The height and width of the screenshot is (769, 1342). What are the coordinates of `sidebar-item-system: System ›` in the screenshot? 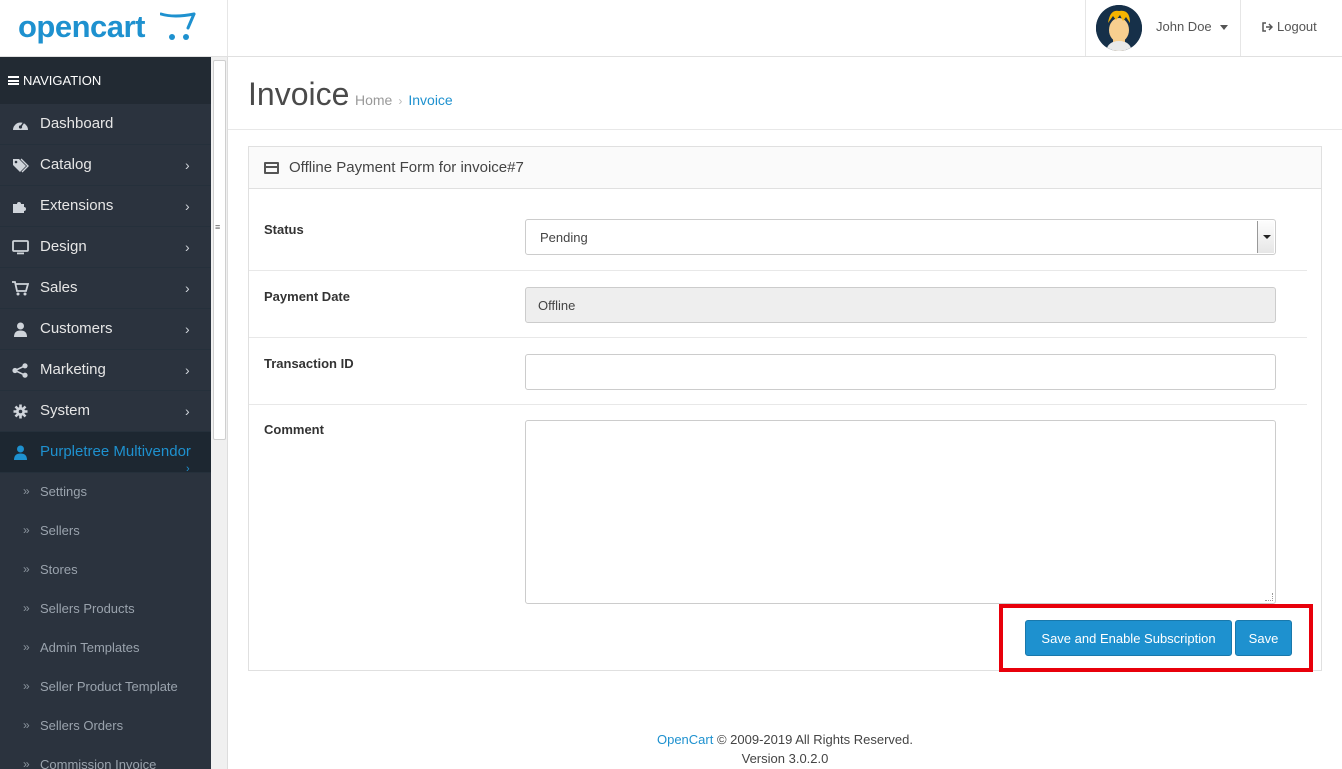 It's located at (105, 411).